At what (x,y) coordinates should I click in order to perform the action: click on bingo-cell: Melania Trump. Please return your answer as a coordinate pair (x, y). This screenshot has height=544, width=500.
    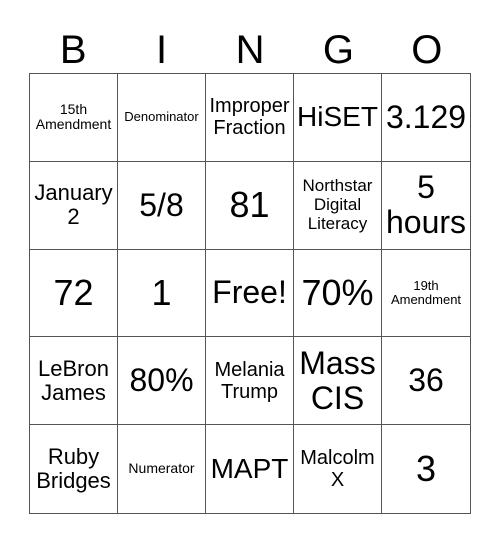
    Looking at the image, I should click on (250, 381).